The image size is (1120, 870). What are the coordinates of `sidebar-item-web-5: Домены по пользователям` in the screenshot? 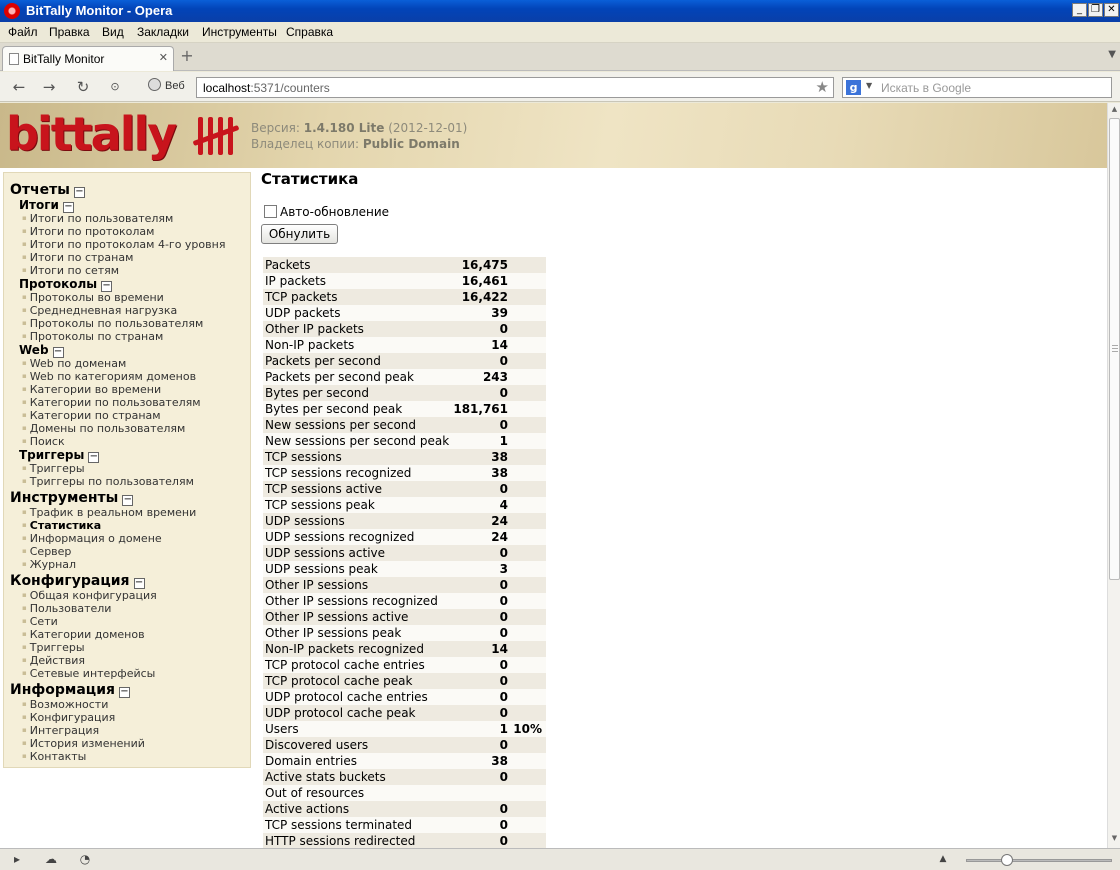 It's located at (104, 428).